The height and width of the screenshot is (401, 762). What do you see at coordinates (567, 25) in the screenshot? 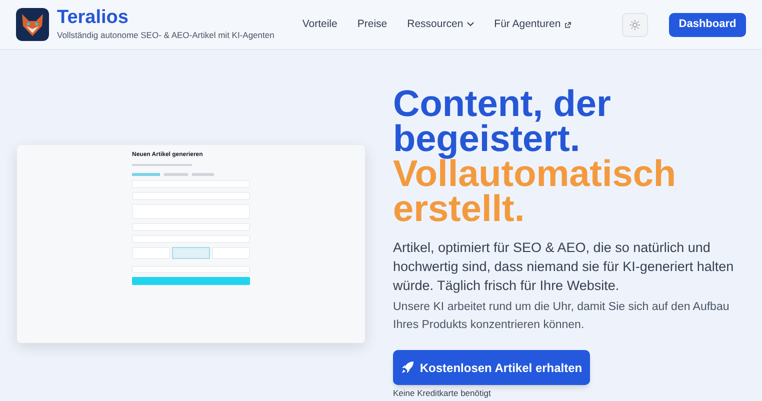
I see `external-link-icon` at bounding box center [567, 25].